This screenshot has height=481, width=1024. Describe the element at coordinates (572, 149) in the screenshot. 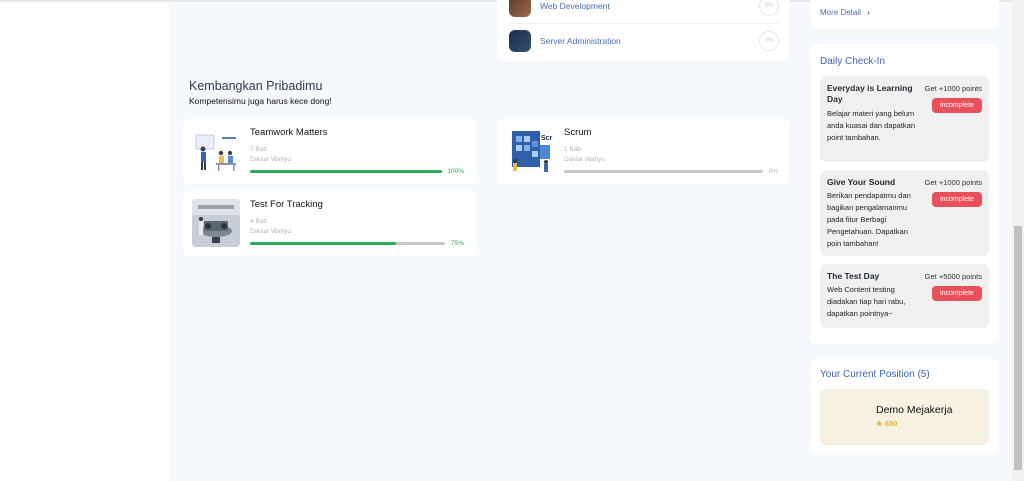

I see `course-chapters: 1 Bab` at that location.